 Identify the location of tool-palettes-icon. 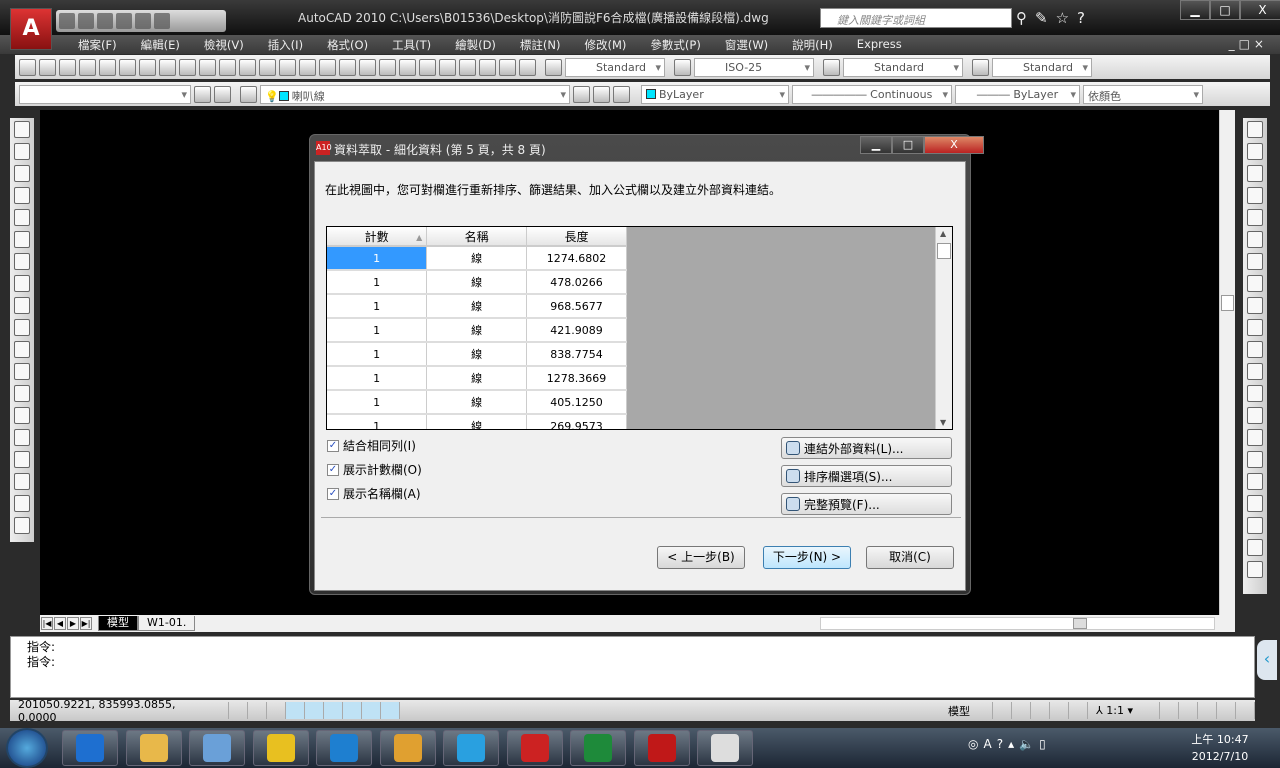
(447, 67).